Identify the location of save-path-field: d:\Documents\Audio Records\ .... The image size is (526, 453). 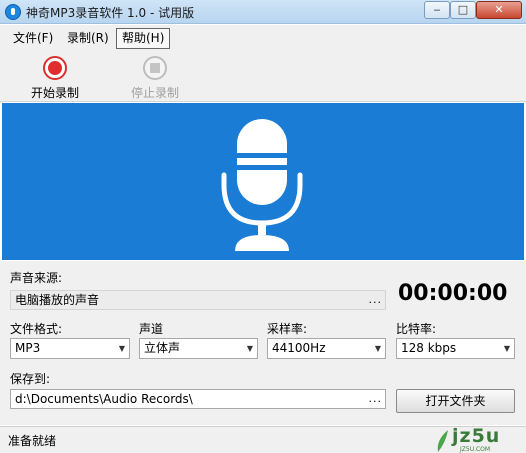
(198, 399).